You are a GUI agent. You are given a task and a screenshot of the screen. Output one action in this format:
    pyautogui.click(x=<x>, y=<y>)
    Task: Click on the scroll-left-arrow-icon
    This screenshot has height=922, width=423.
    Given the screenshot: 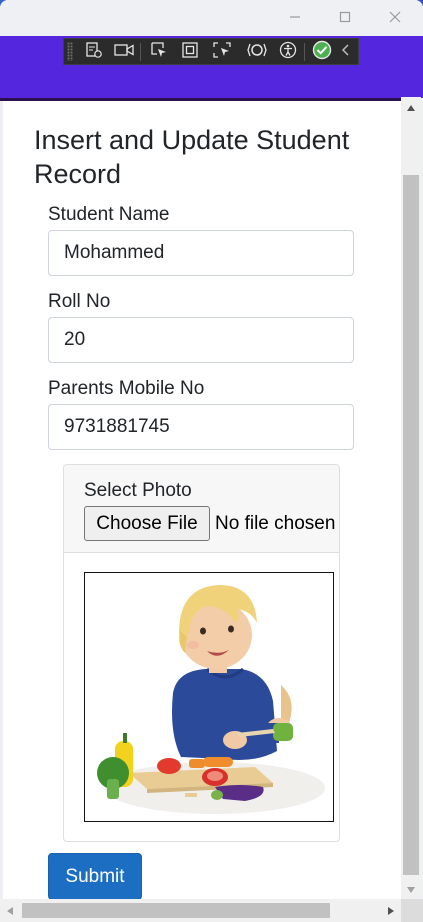 What is the action you would take?
    pyautogui.click(x=10, y=911)
    